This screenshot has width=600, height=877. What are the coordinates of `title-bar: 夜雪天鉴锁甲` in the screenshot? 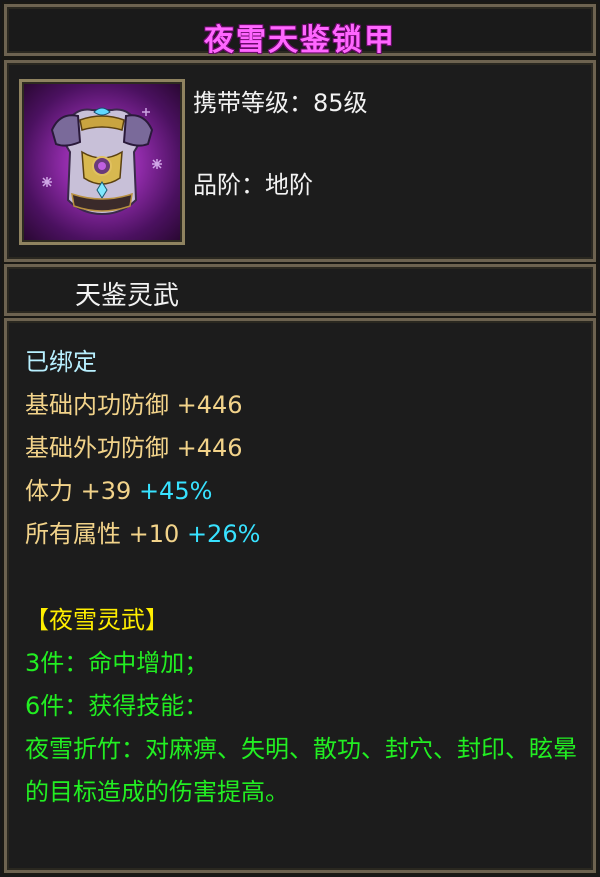 It's located at (300, 31).